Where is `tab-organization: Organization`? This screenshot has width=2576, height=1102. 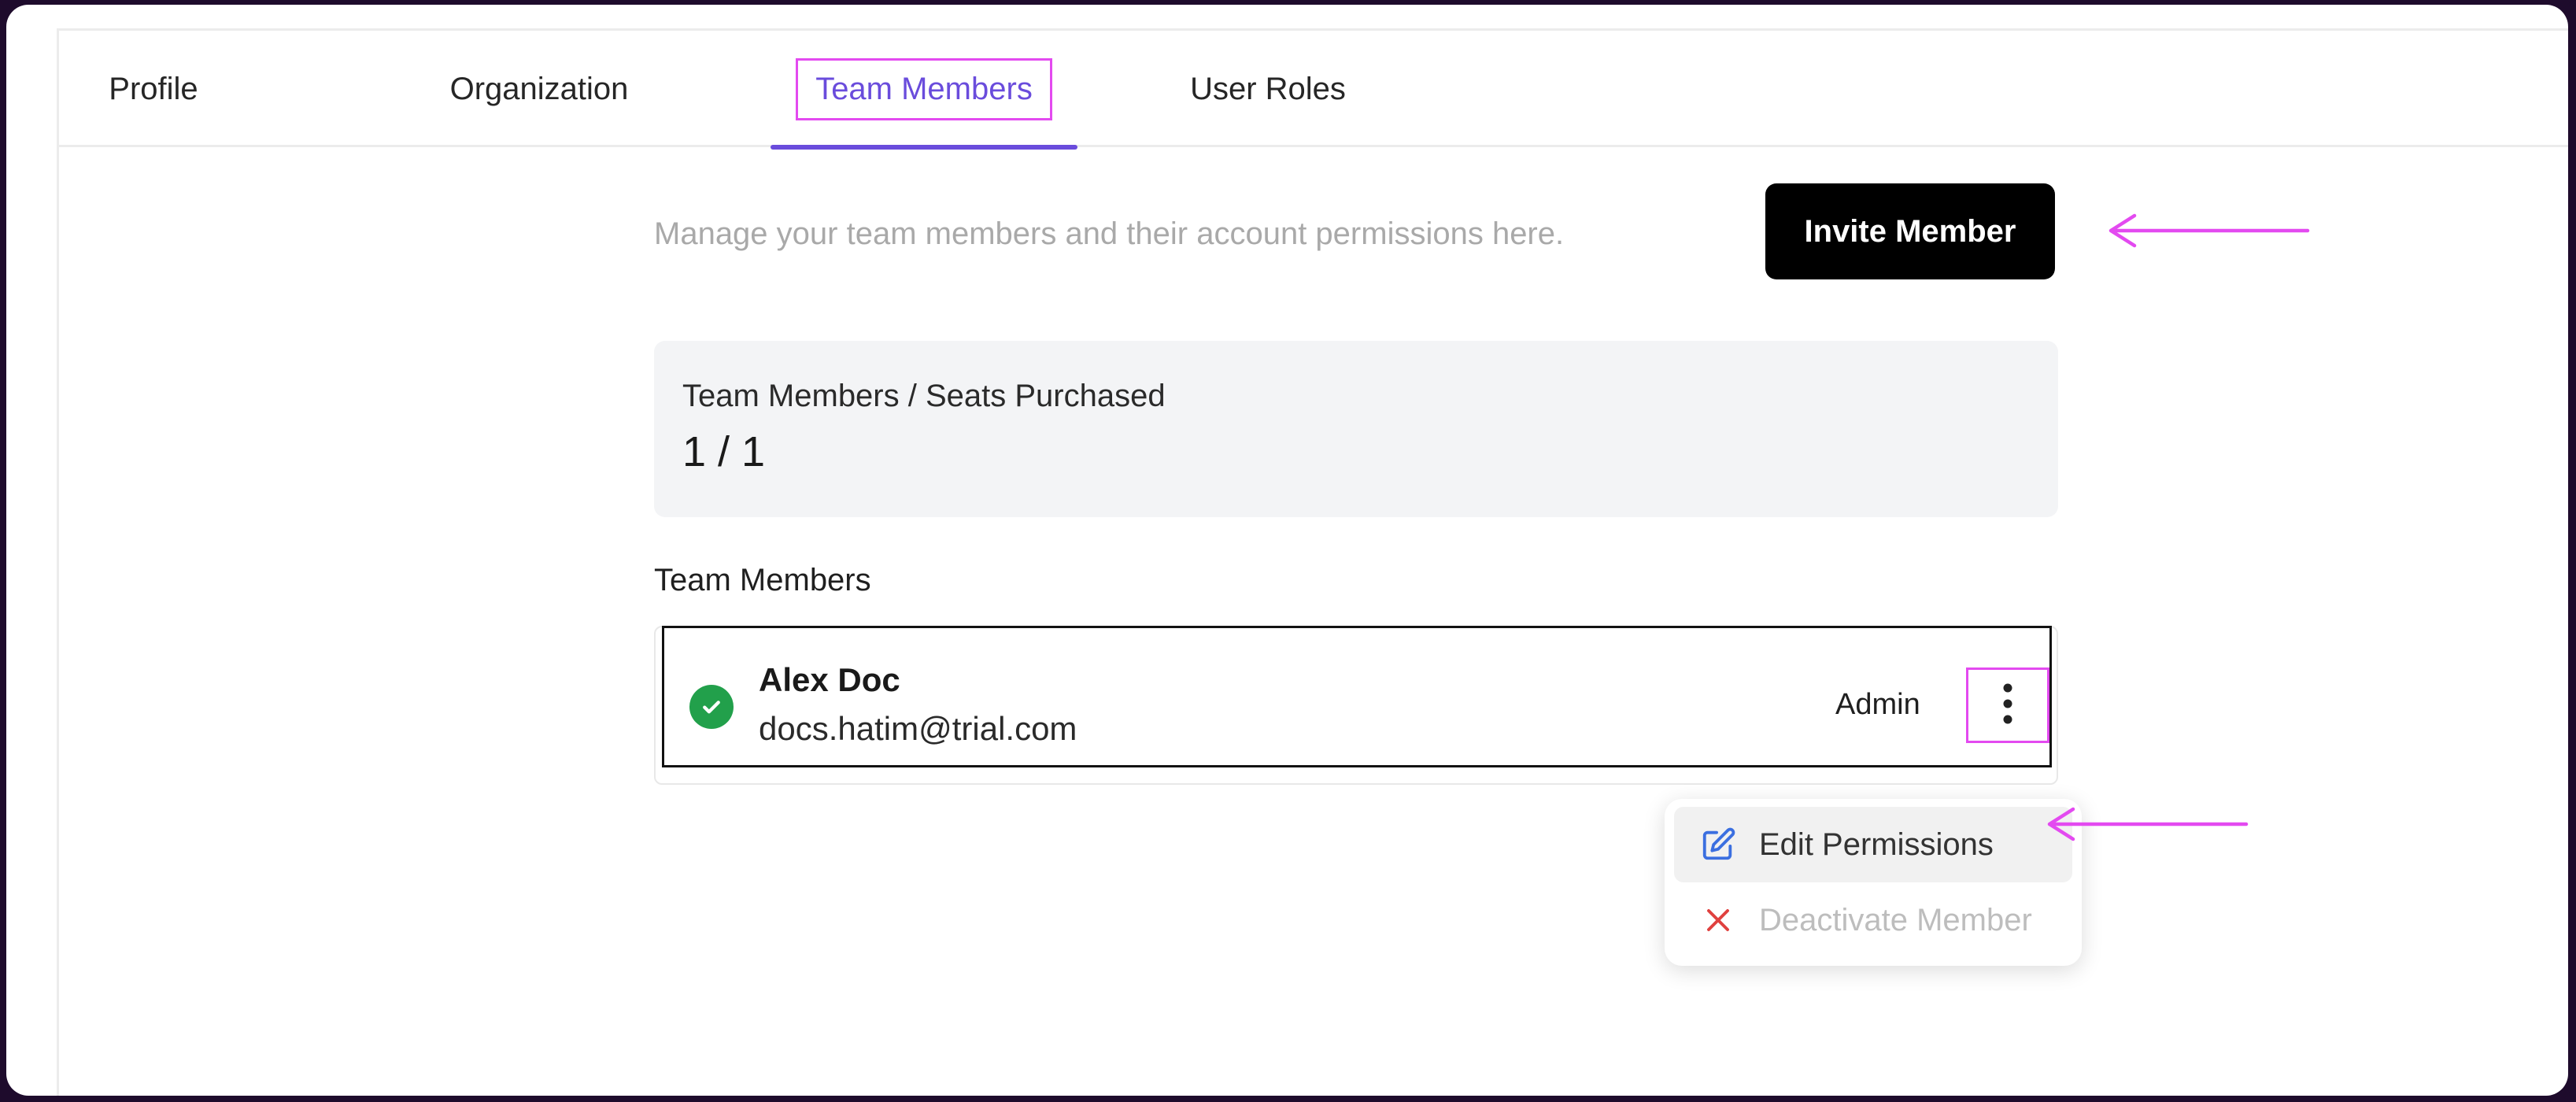
tab-organization: Organization is located at coordinates (539, 89).